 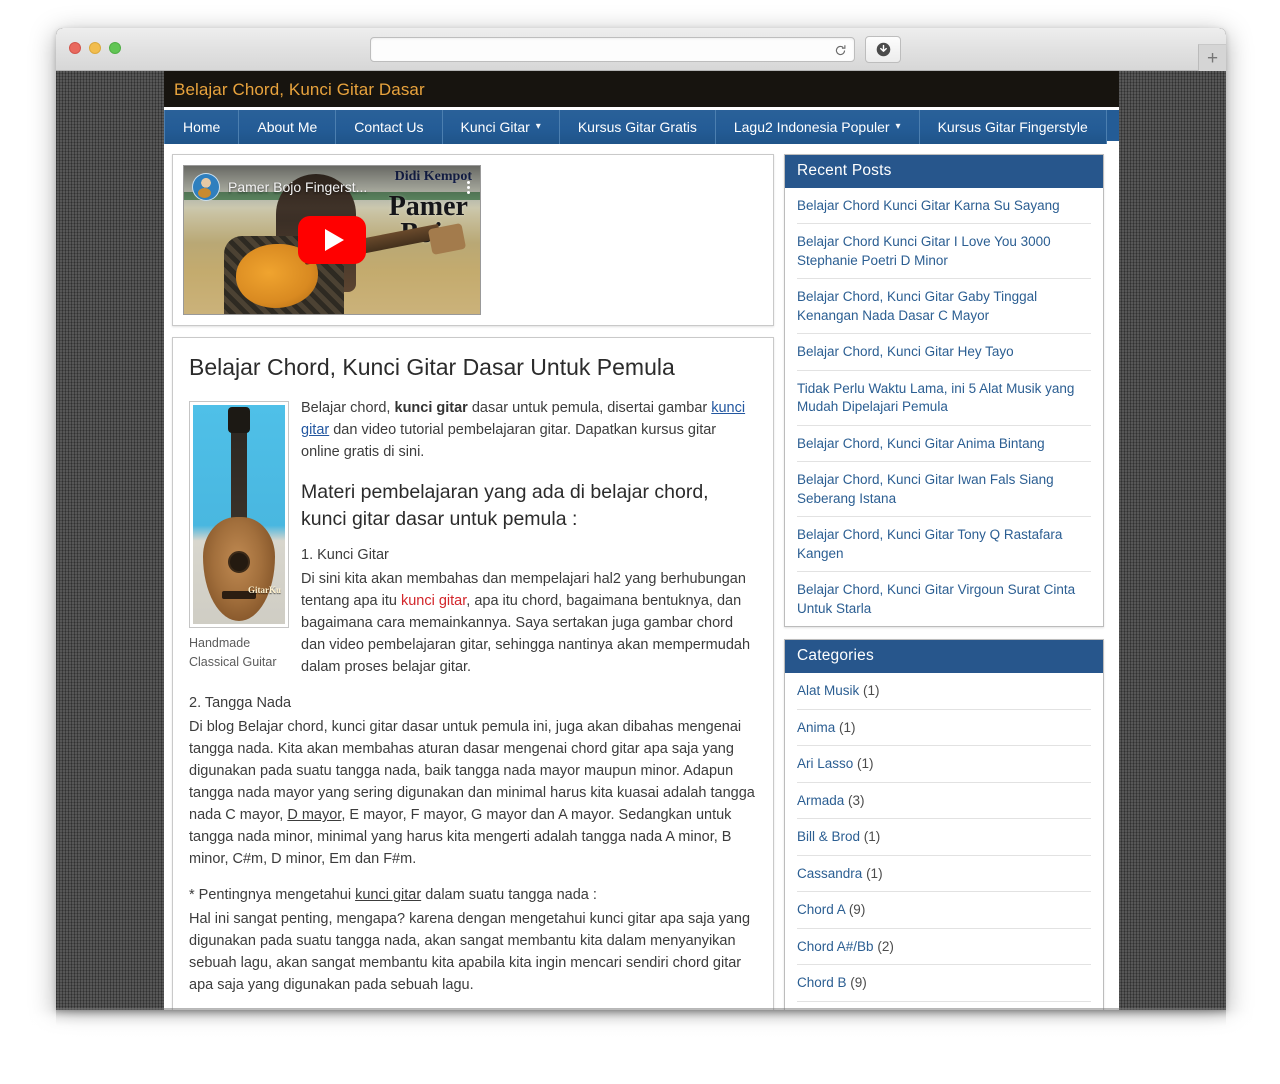 What do you see at coordinates (944, 801) in the screenshot?
I see `list-item: Armada (3)` at bounding box center [944, 801].